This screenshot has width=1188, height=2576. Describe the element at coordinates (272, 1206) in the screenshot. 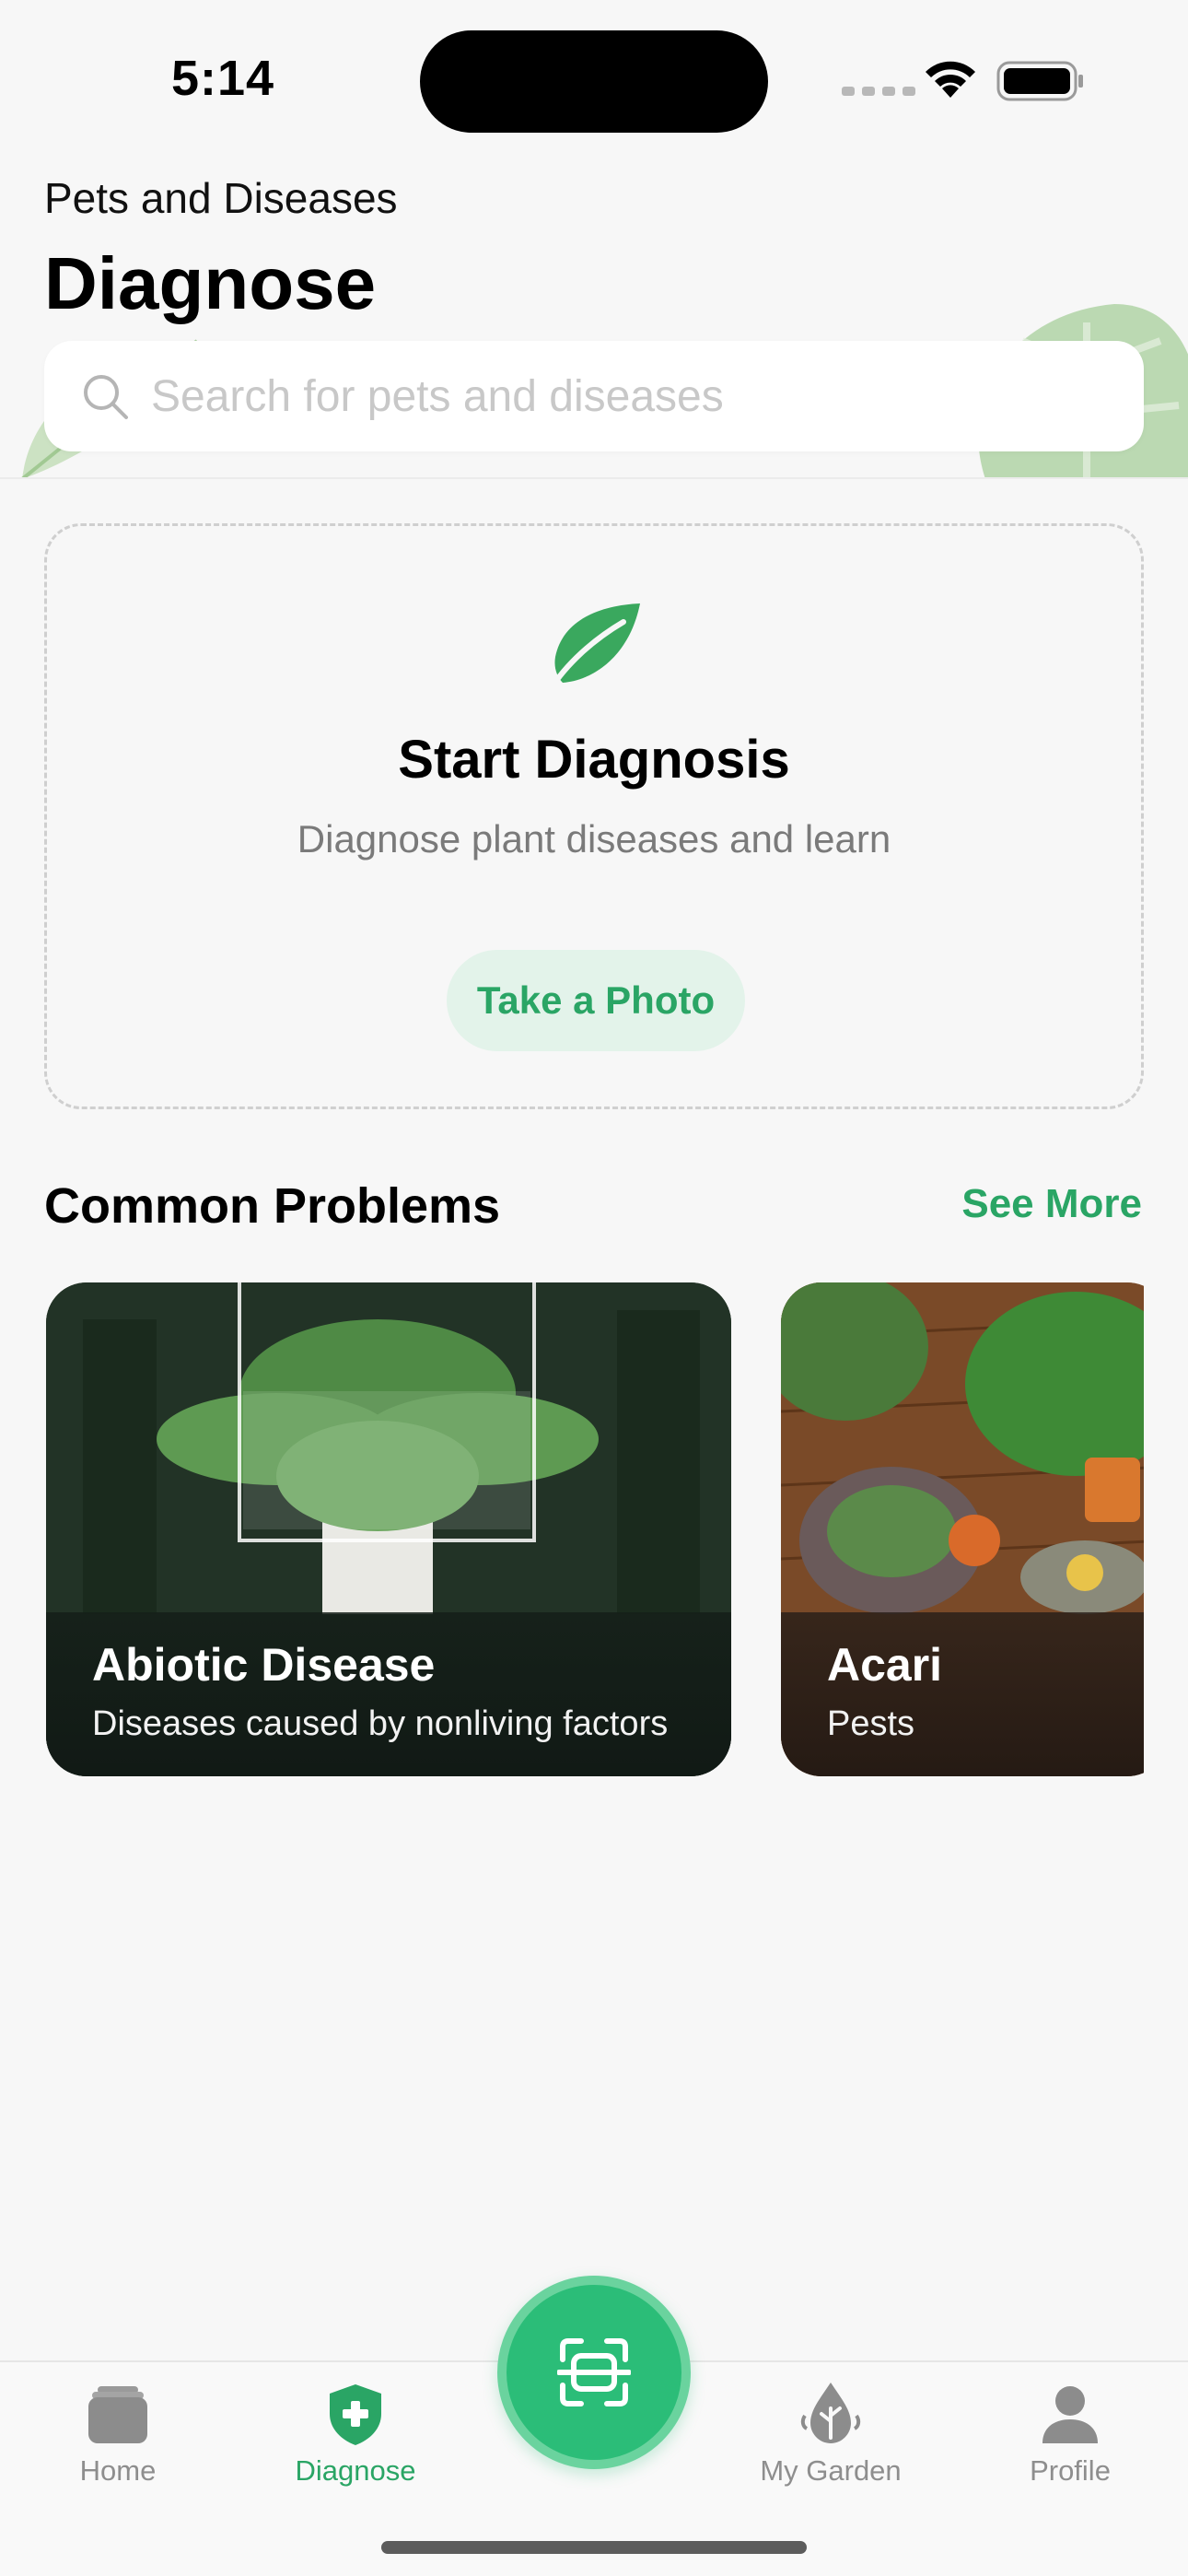

I see `common-problems-title: Common Problems` at that location.